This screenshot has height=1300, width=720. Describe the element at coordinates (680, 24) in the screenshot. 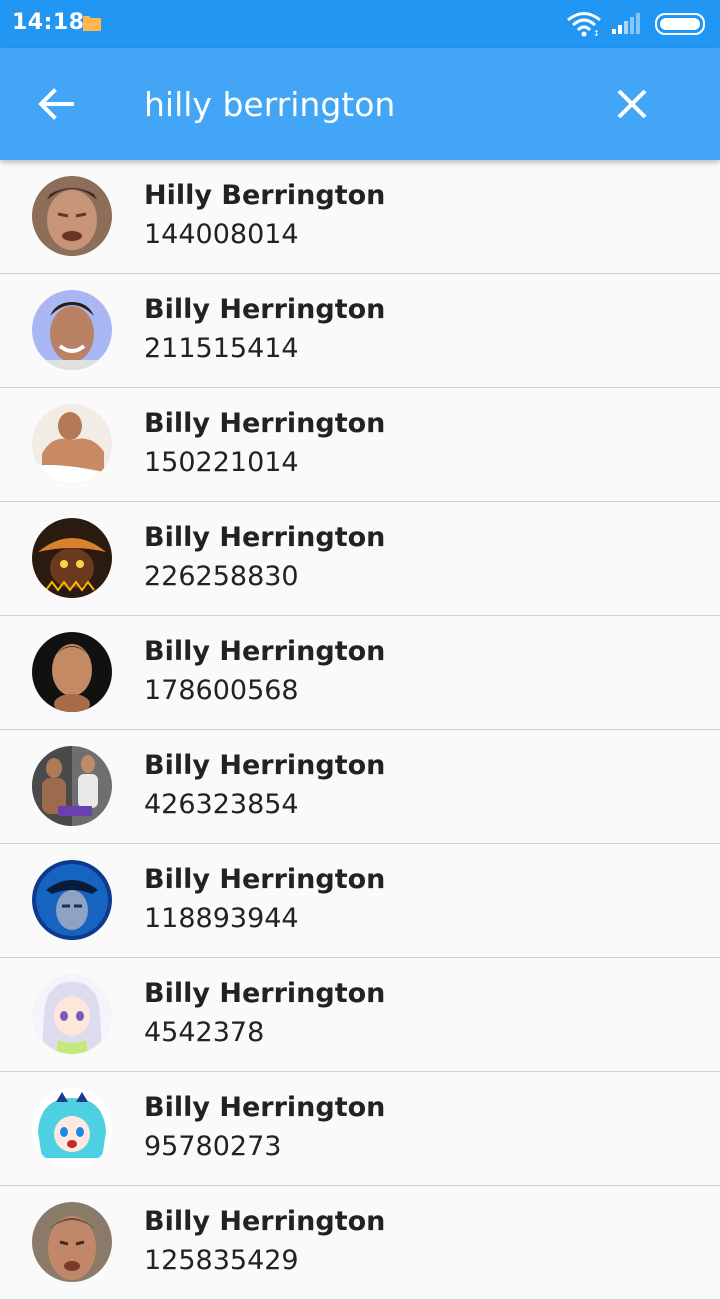

I see `battery-icon` at that location.